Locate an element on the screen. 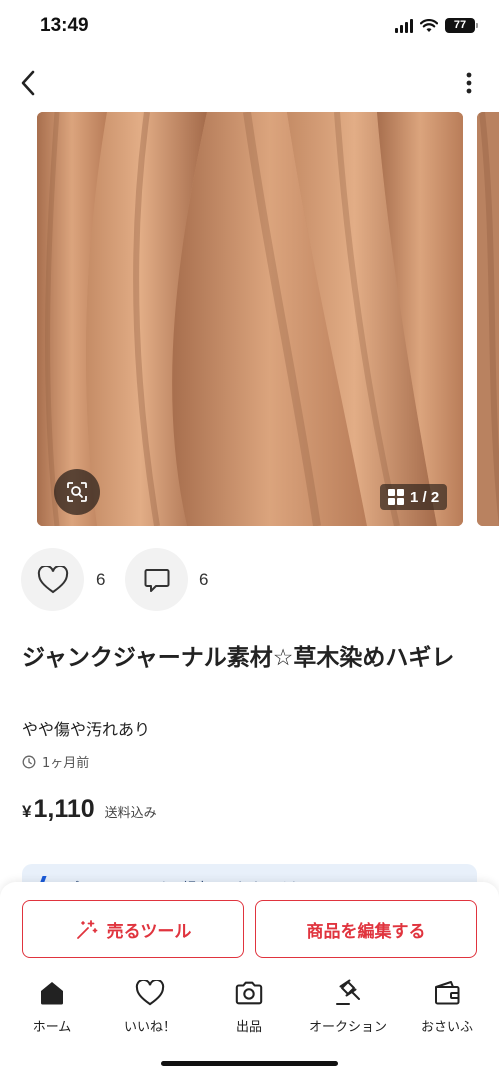  posted-time: 1ヶ月前 is located at coordinates (55, 761).